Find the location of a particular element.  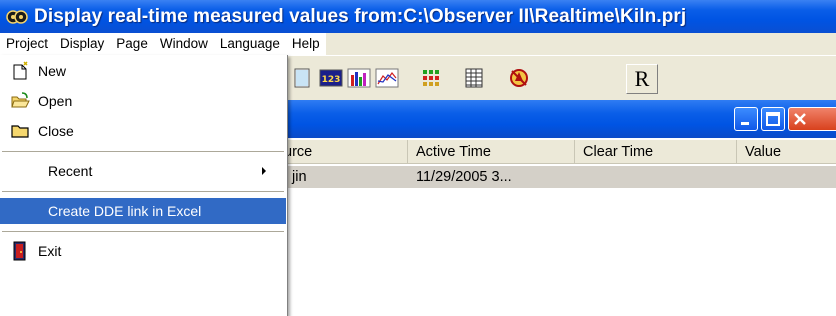

close-button is located at coordinates (812, 119).